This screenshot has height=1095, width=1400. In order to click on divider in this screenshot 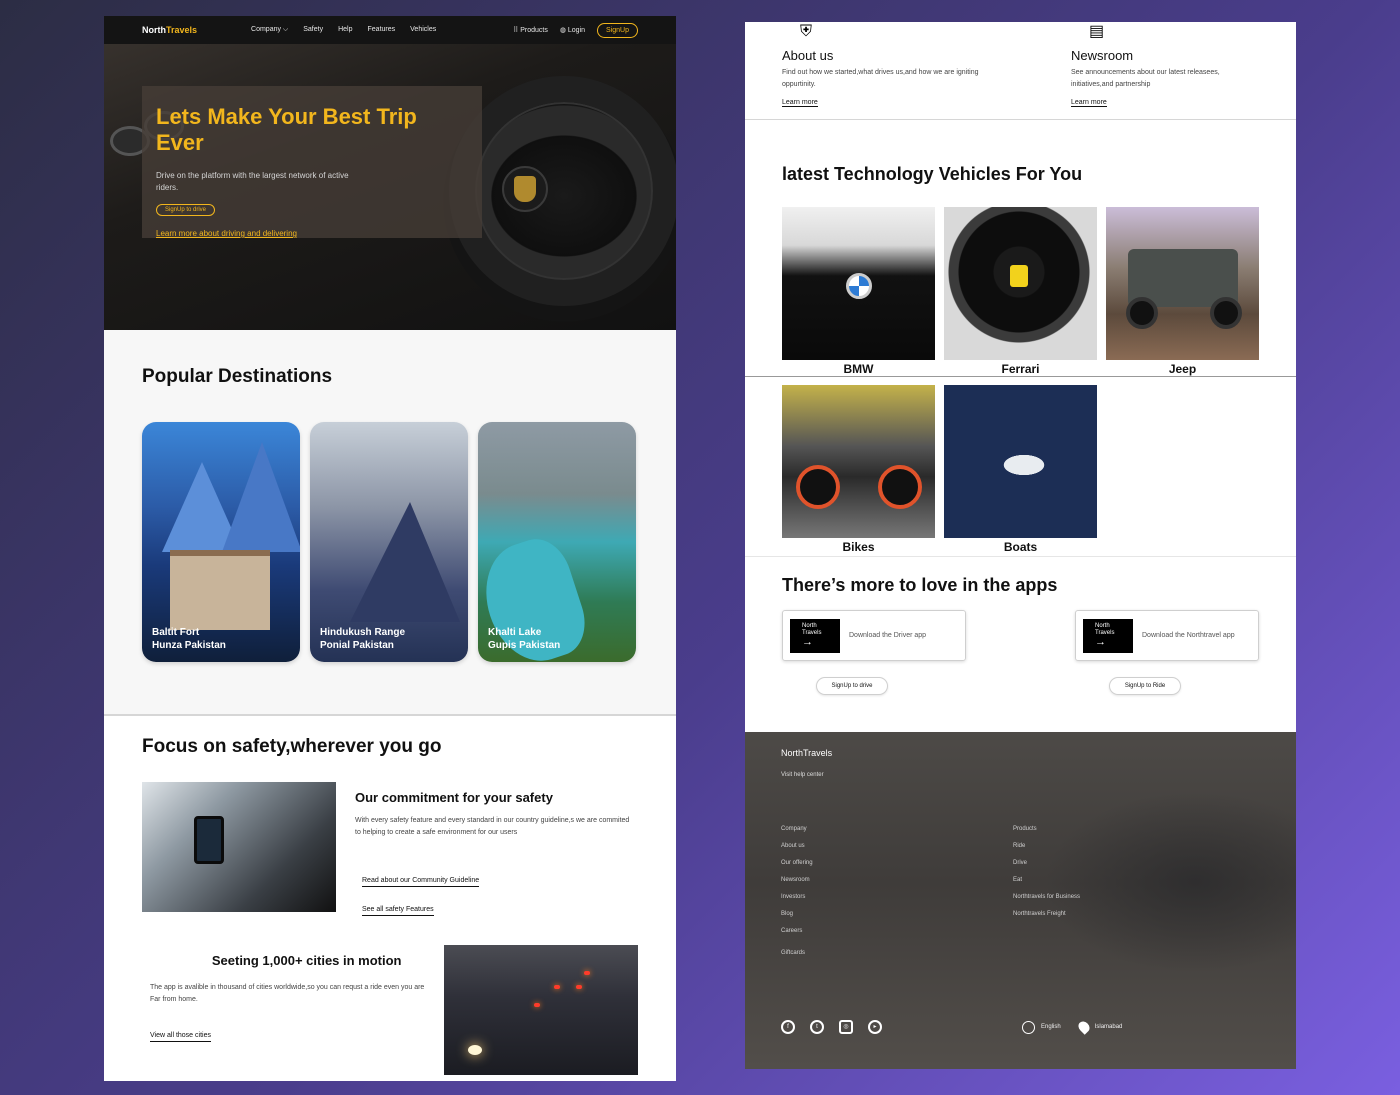, I will do `click(1020, 376)`.